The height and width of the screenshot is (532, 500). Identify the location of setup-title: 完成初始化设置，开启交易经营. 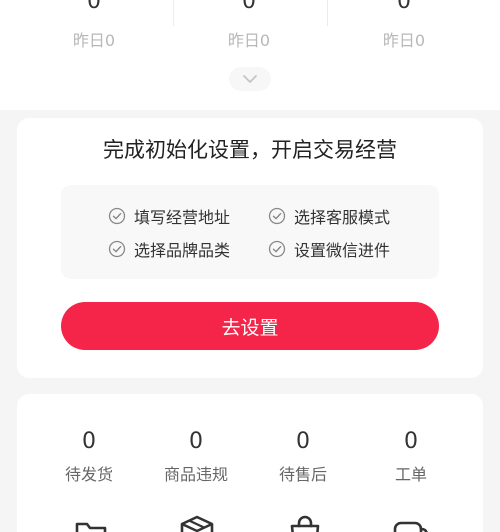
(250, 150).